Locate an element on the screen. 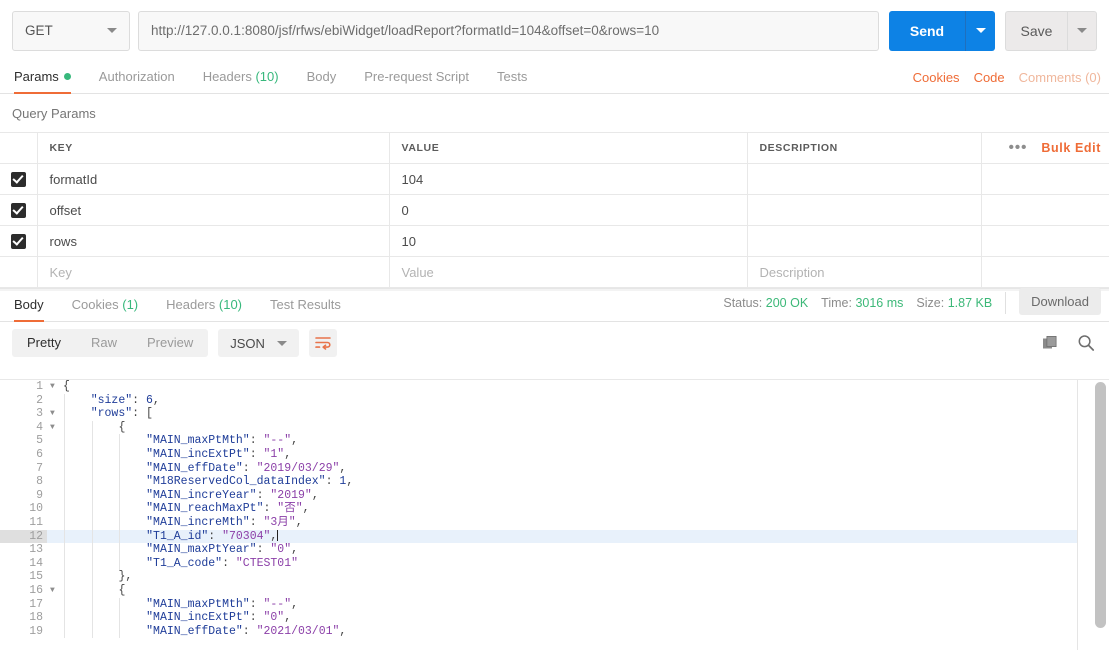 The height and width of the screenshot is (650, 1109). tab-response-headers: Headers (10) is located at coordinates (204, 309).